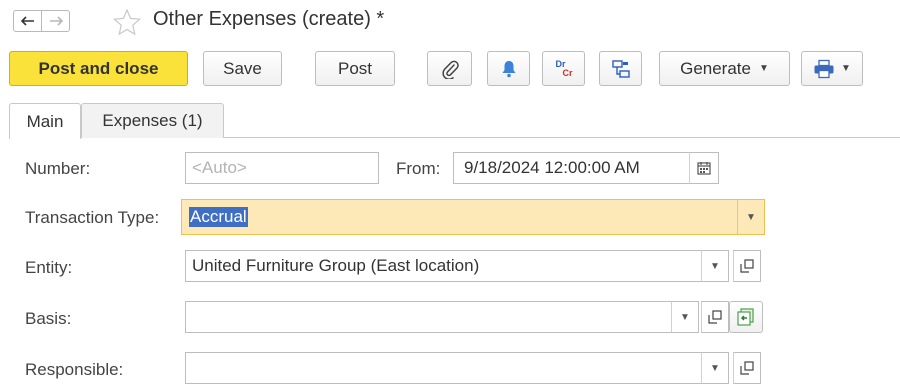  What do you see at coordinates (58, 168) in the screenshot?
I see `number-label: Number:` at bounding box center [58, 168].